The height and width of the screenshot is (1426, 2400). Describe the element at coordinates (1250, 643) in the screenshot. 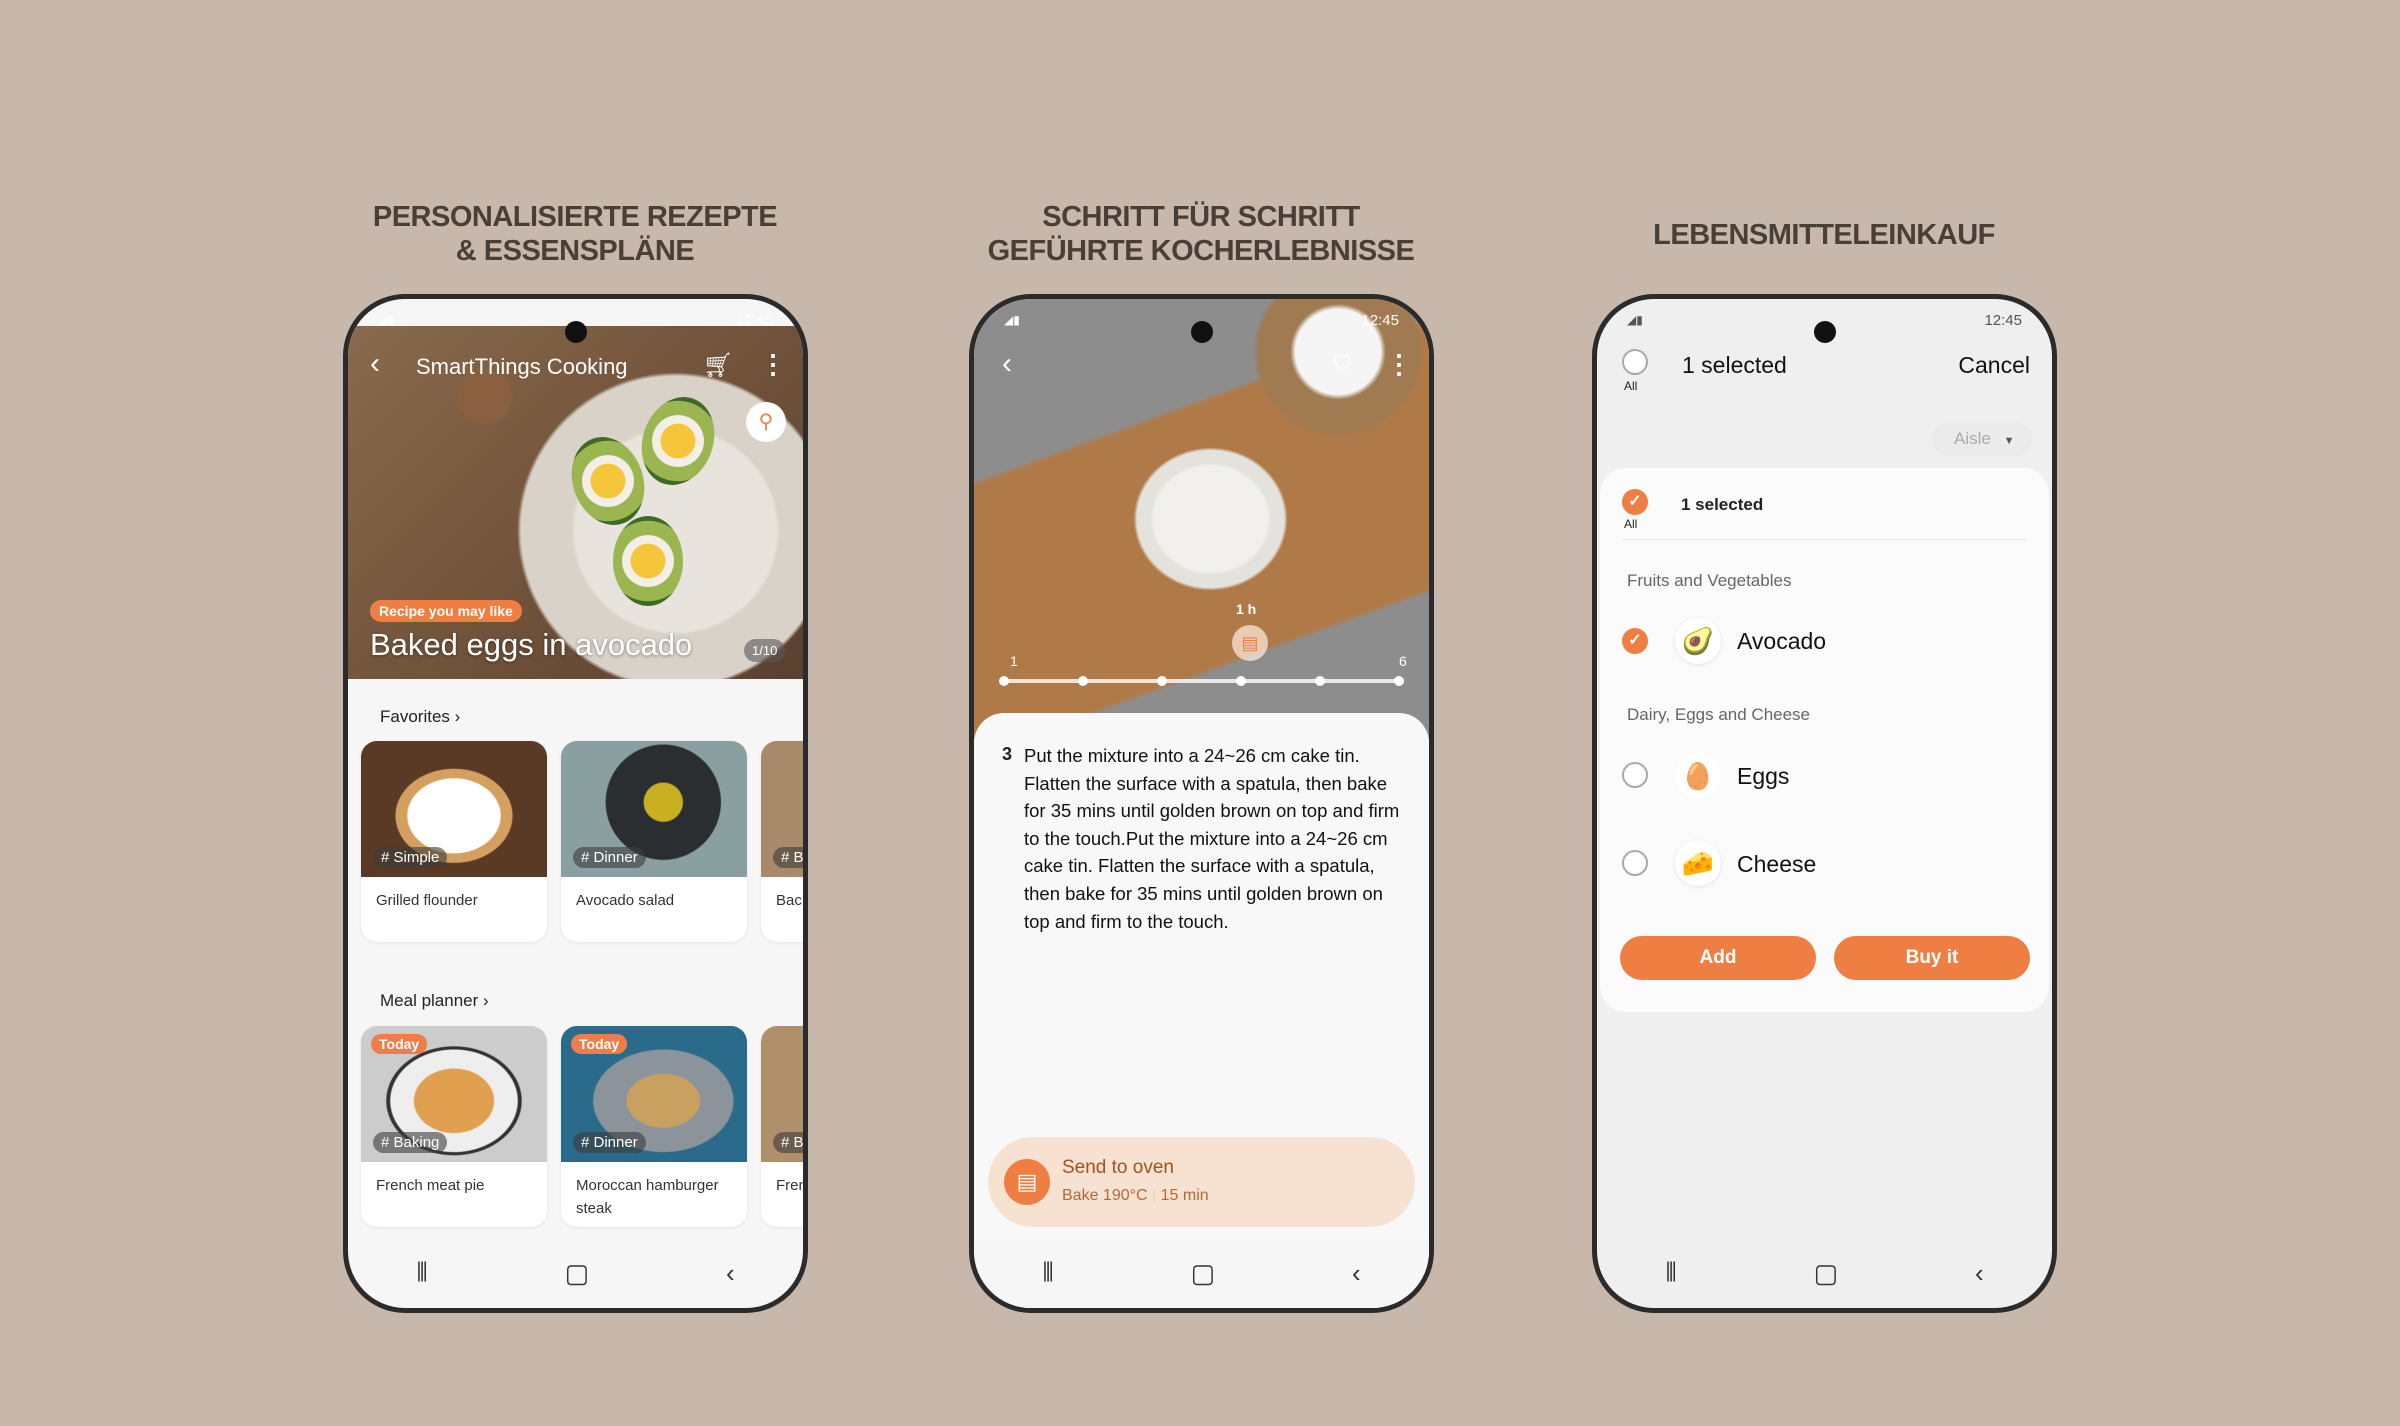

I see `oven-marker-icon: ▤` at that location.